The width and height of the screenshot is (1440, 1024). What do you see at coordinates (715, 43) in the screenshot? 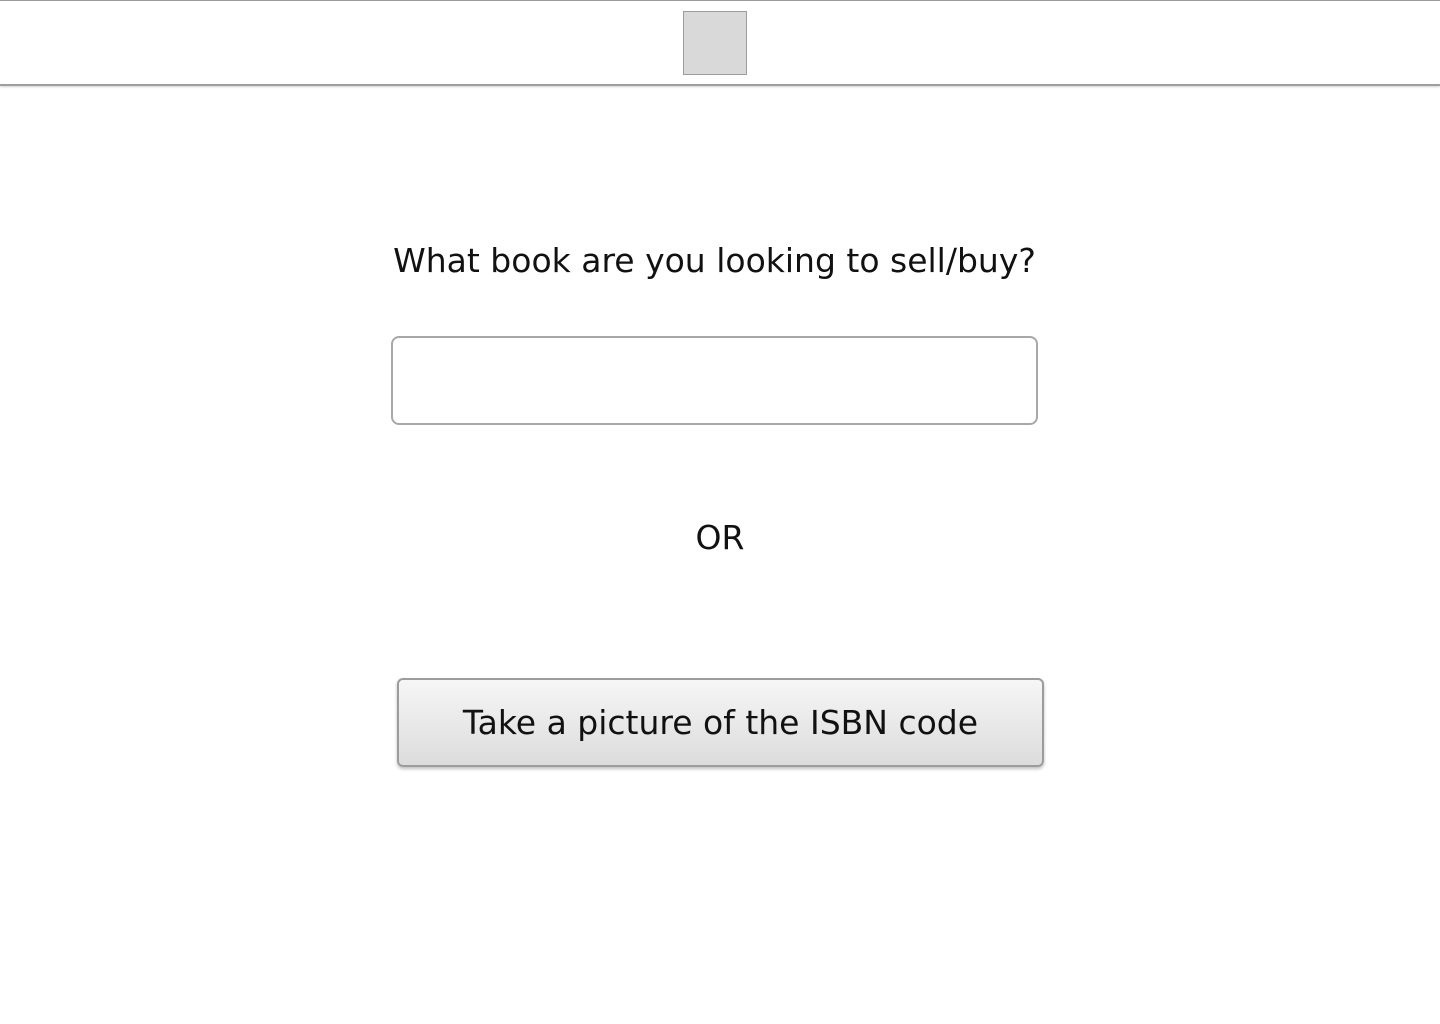
I see `logo-placeholder-icon` at bounding box center [715, 43].